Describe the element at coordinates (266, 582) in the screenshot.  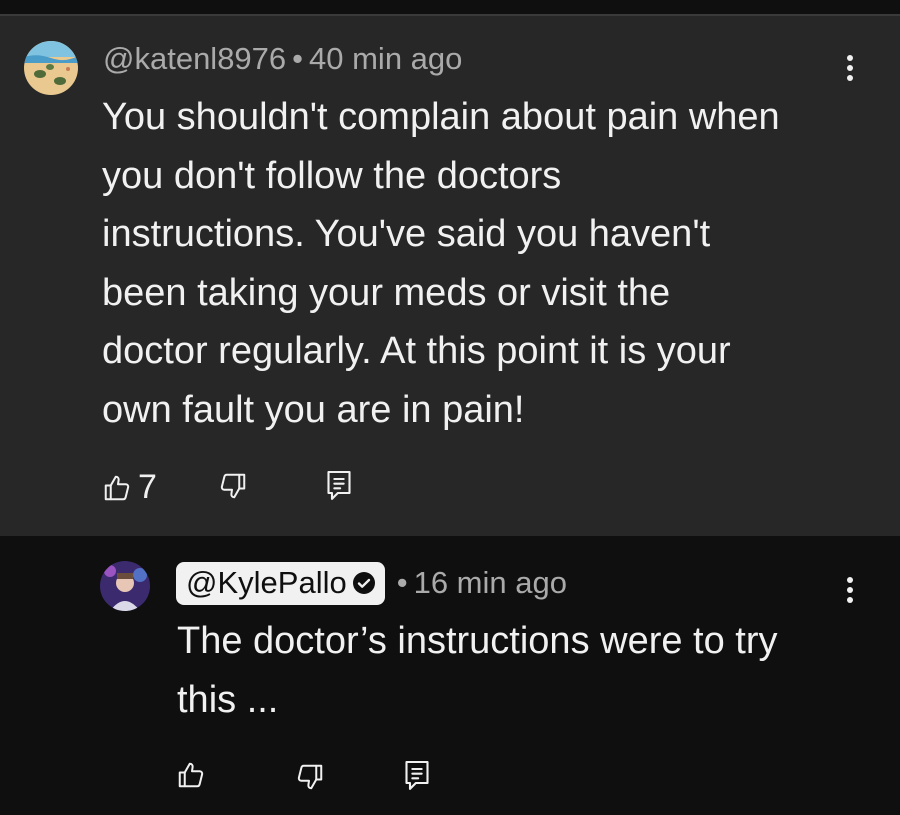
I see `author-handle: @KylePallo` at that location.